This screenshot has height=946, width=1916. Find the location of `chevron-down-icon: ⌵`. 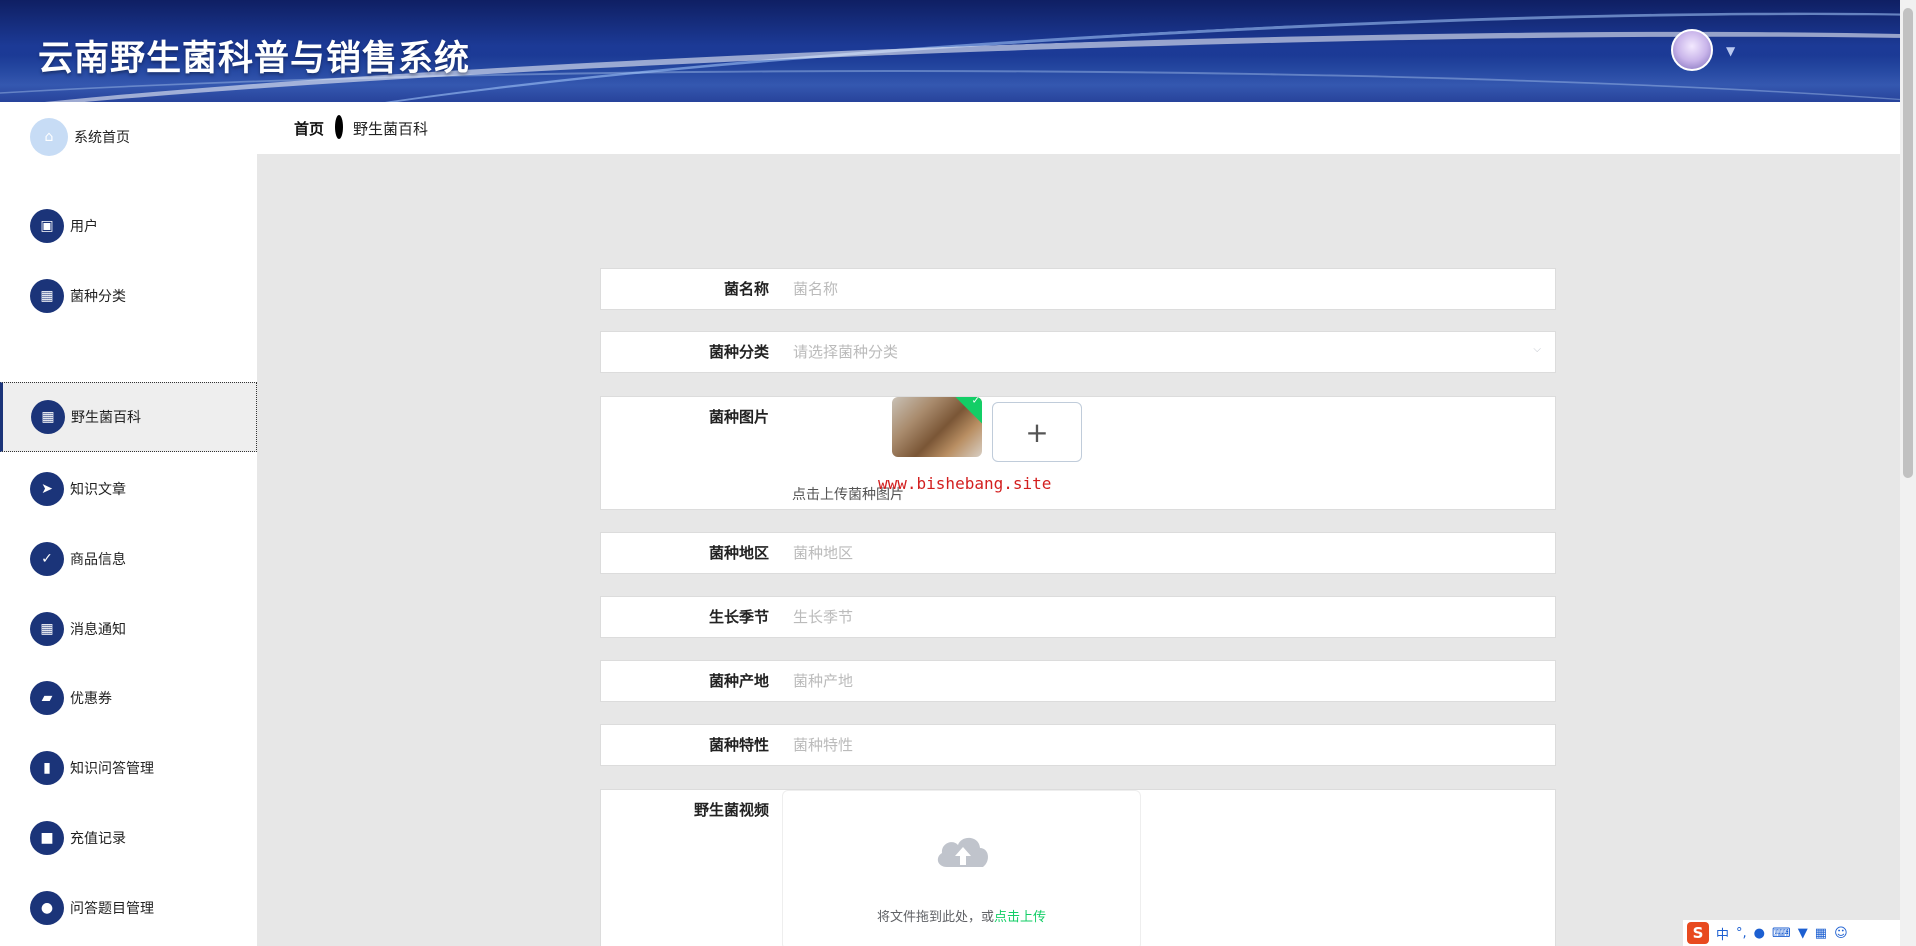

chevron-down-icon: ⌵ is located at coordinates (1537, 349).